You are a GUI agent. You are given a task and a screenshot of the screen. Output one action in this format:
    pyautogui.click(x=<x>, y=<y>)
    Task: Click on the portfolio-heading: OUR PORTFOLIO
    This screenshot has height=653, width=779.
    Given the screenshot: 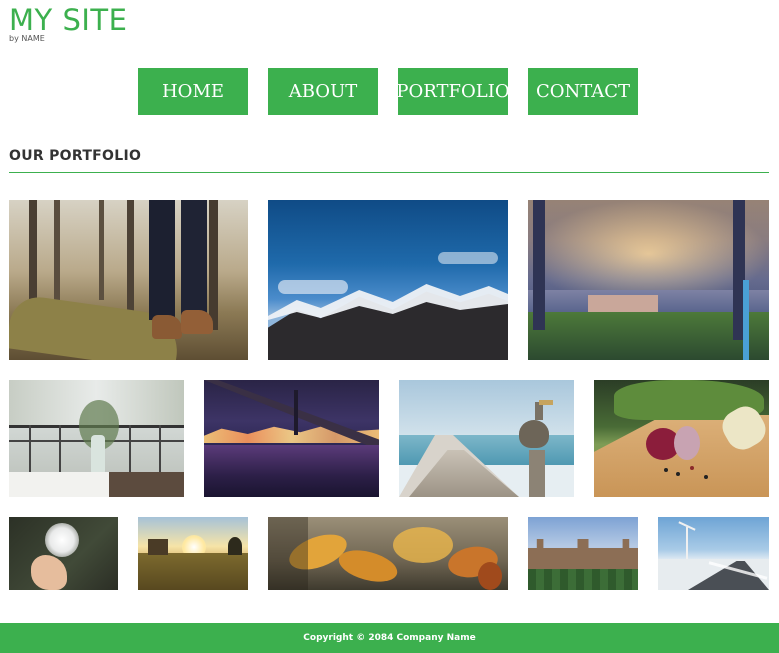 What is the action you would take?
    pyautogui.click(x=75, y=156)
    